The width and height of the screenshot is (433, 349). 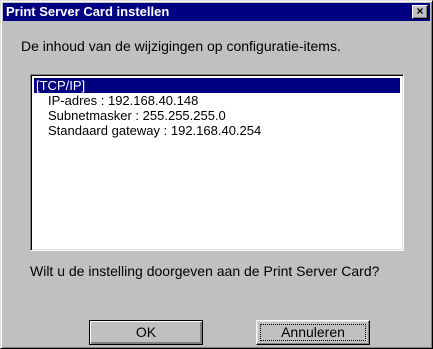 What do you see at coordinates (217, 85) in the screenshot?
I see `list-item-tcpip: [TCP/IP]` at bounding box center [217, 85].